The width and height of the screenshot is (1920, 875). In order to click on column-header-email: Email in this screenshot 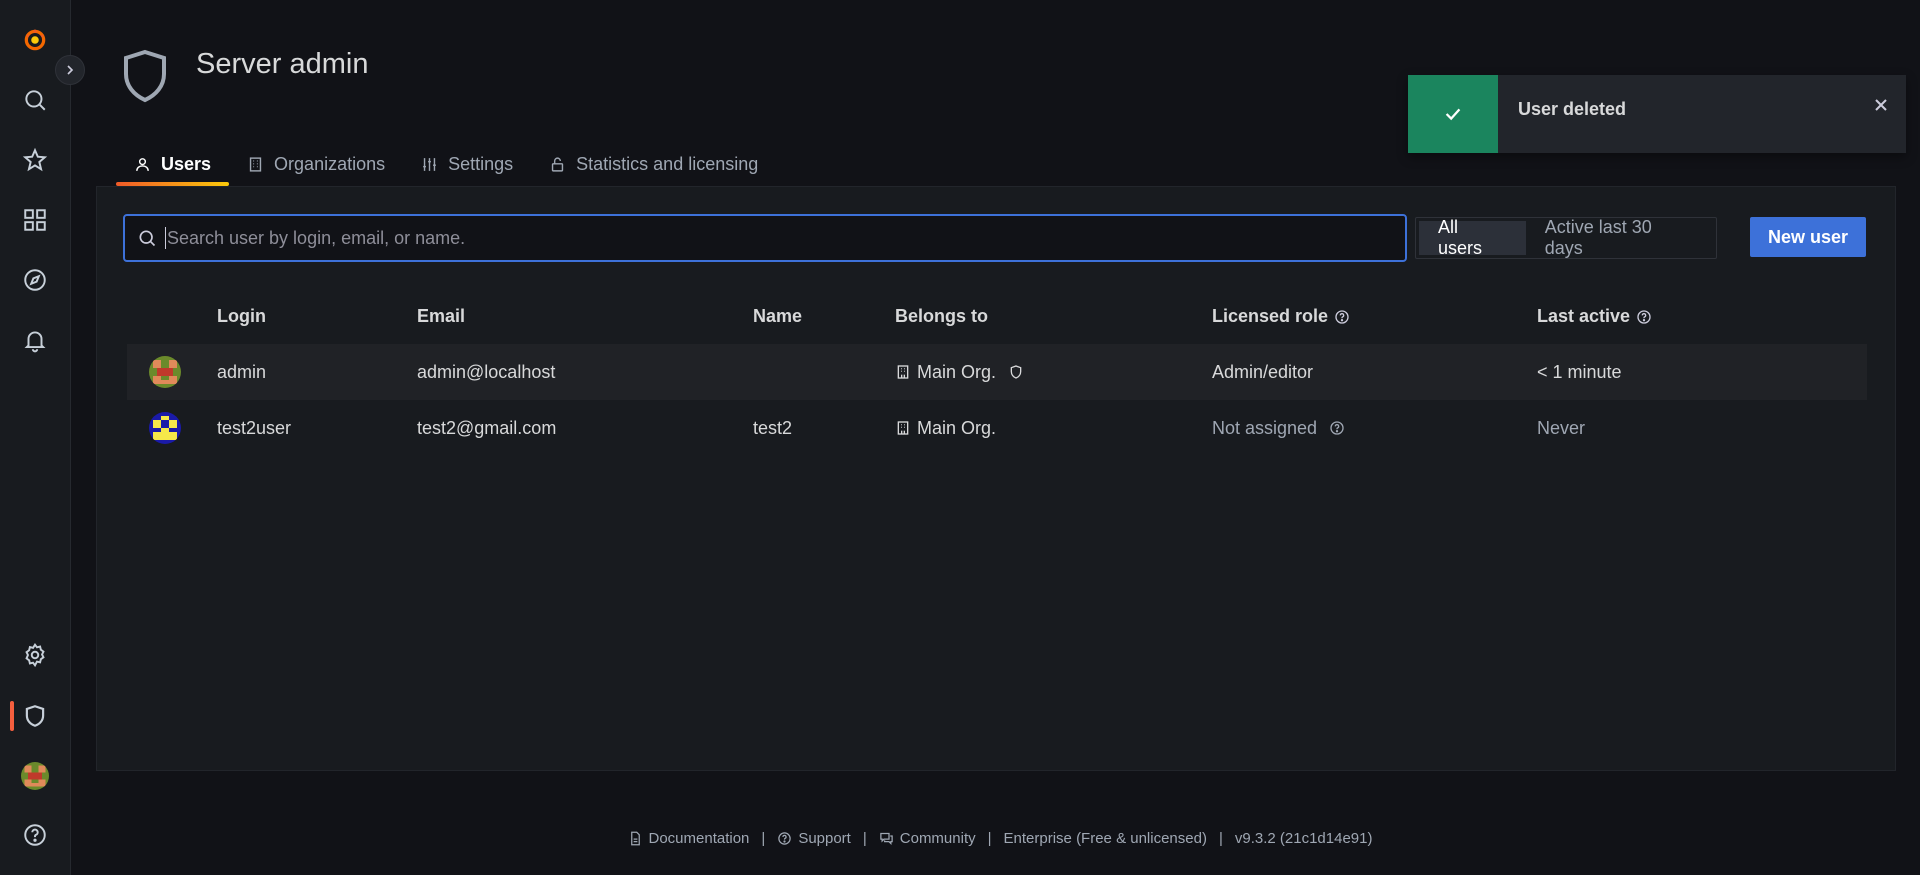, I will do `click(441, 316)`.